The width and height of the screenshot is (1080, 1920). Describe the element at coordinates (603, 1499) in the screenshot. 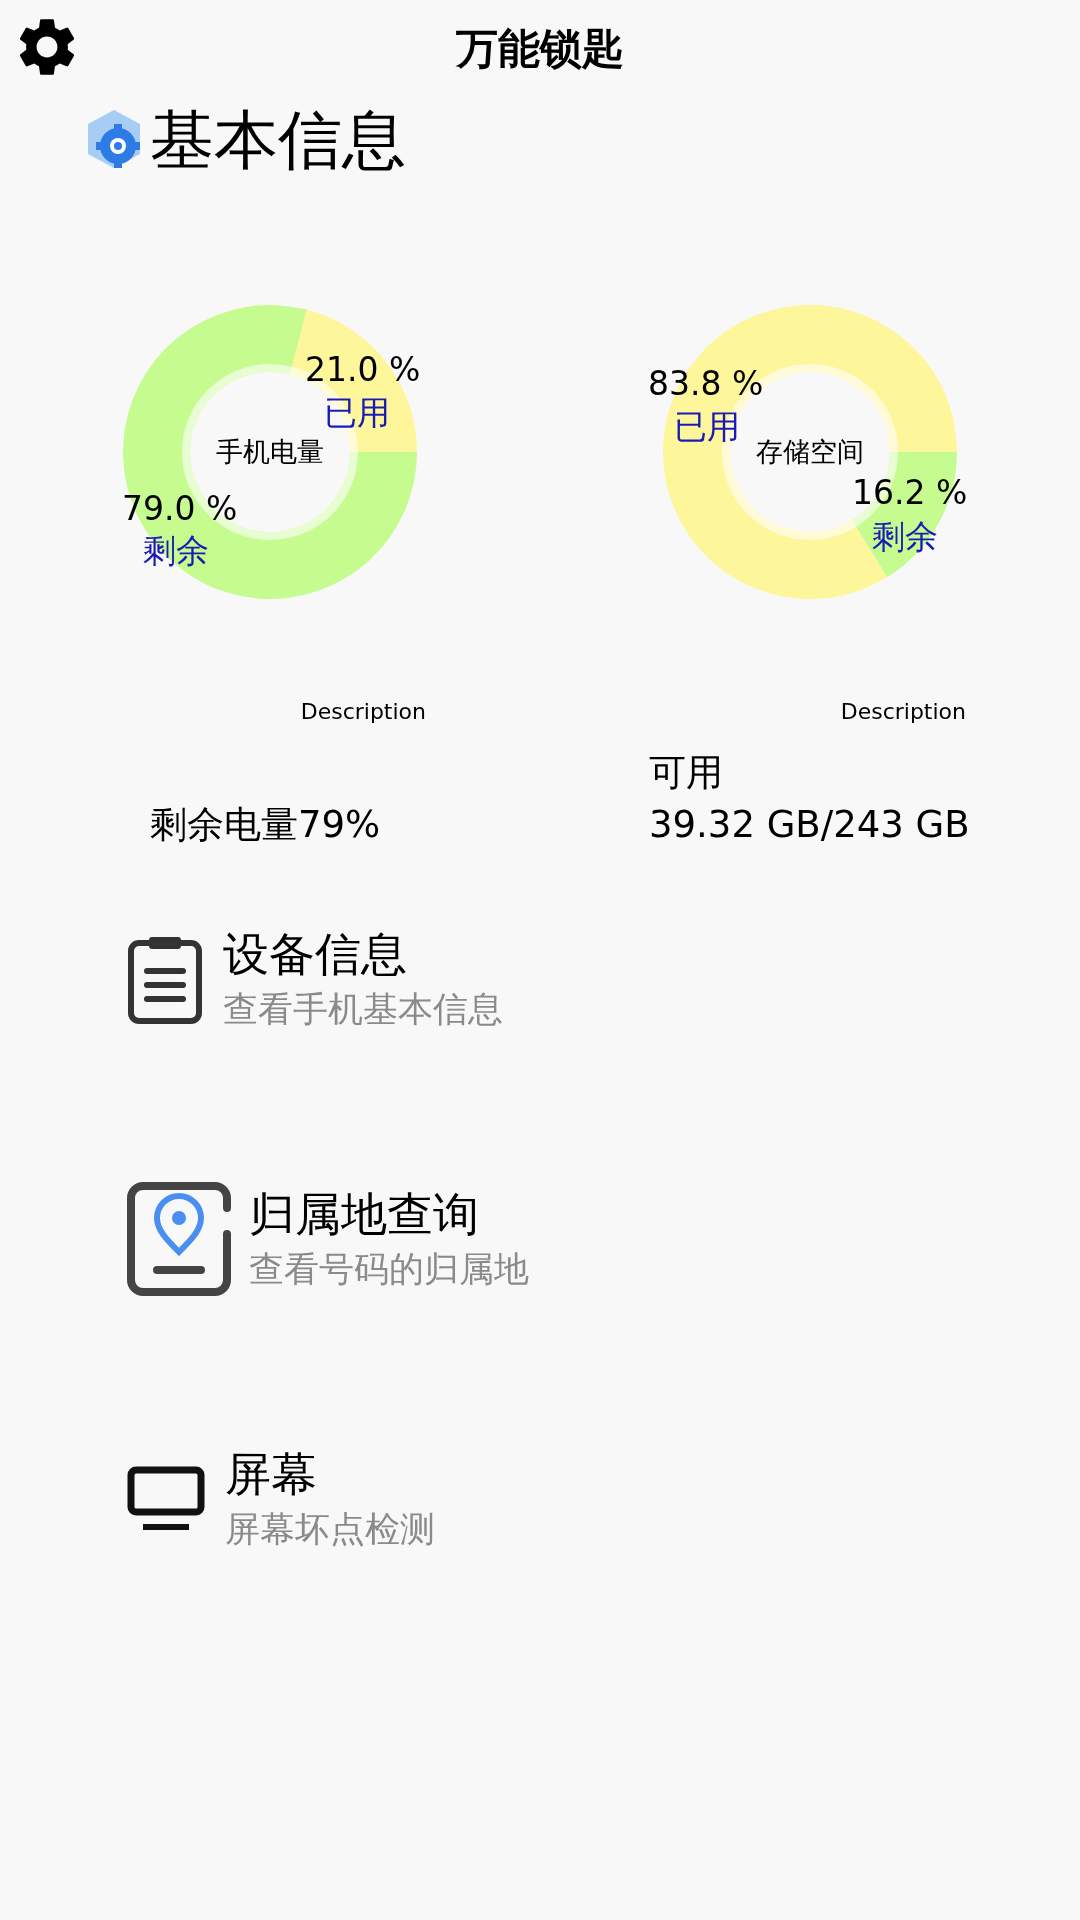

I see `menu-item: 屏幕 屏幕坏点检测` at that location.